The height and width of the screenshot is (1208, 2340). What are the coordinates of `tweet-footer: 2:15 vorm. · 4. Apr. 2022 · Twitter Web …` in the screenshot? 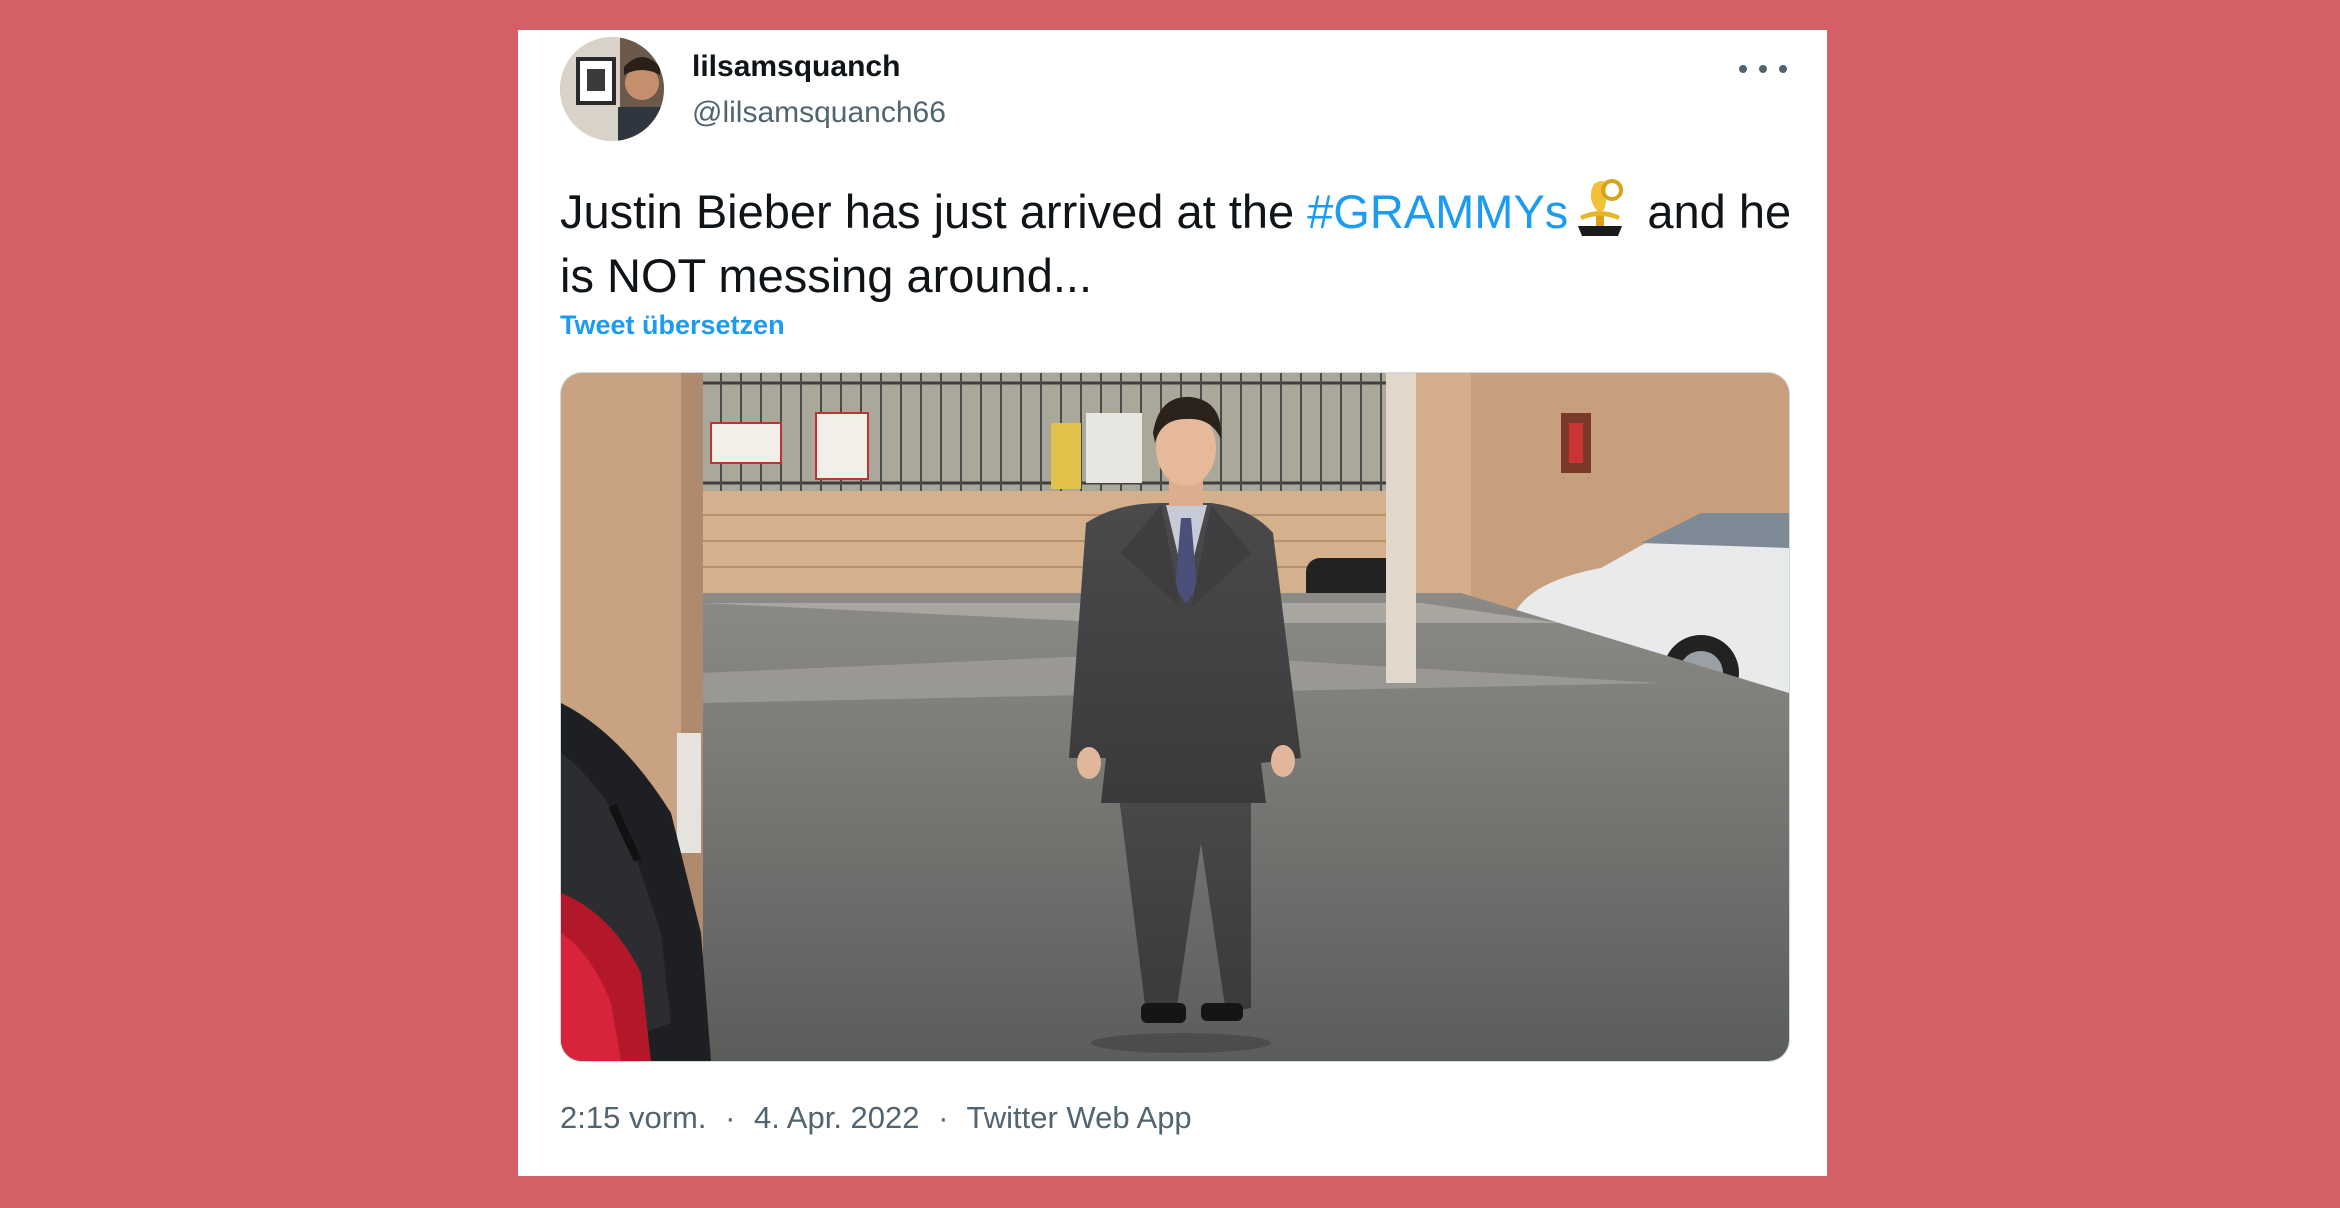 It's located at (876, 1118).